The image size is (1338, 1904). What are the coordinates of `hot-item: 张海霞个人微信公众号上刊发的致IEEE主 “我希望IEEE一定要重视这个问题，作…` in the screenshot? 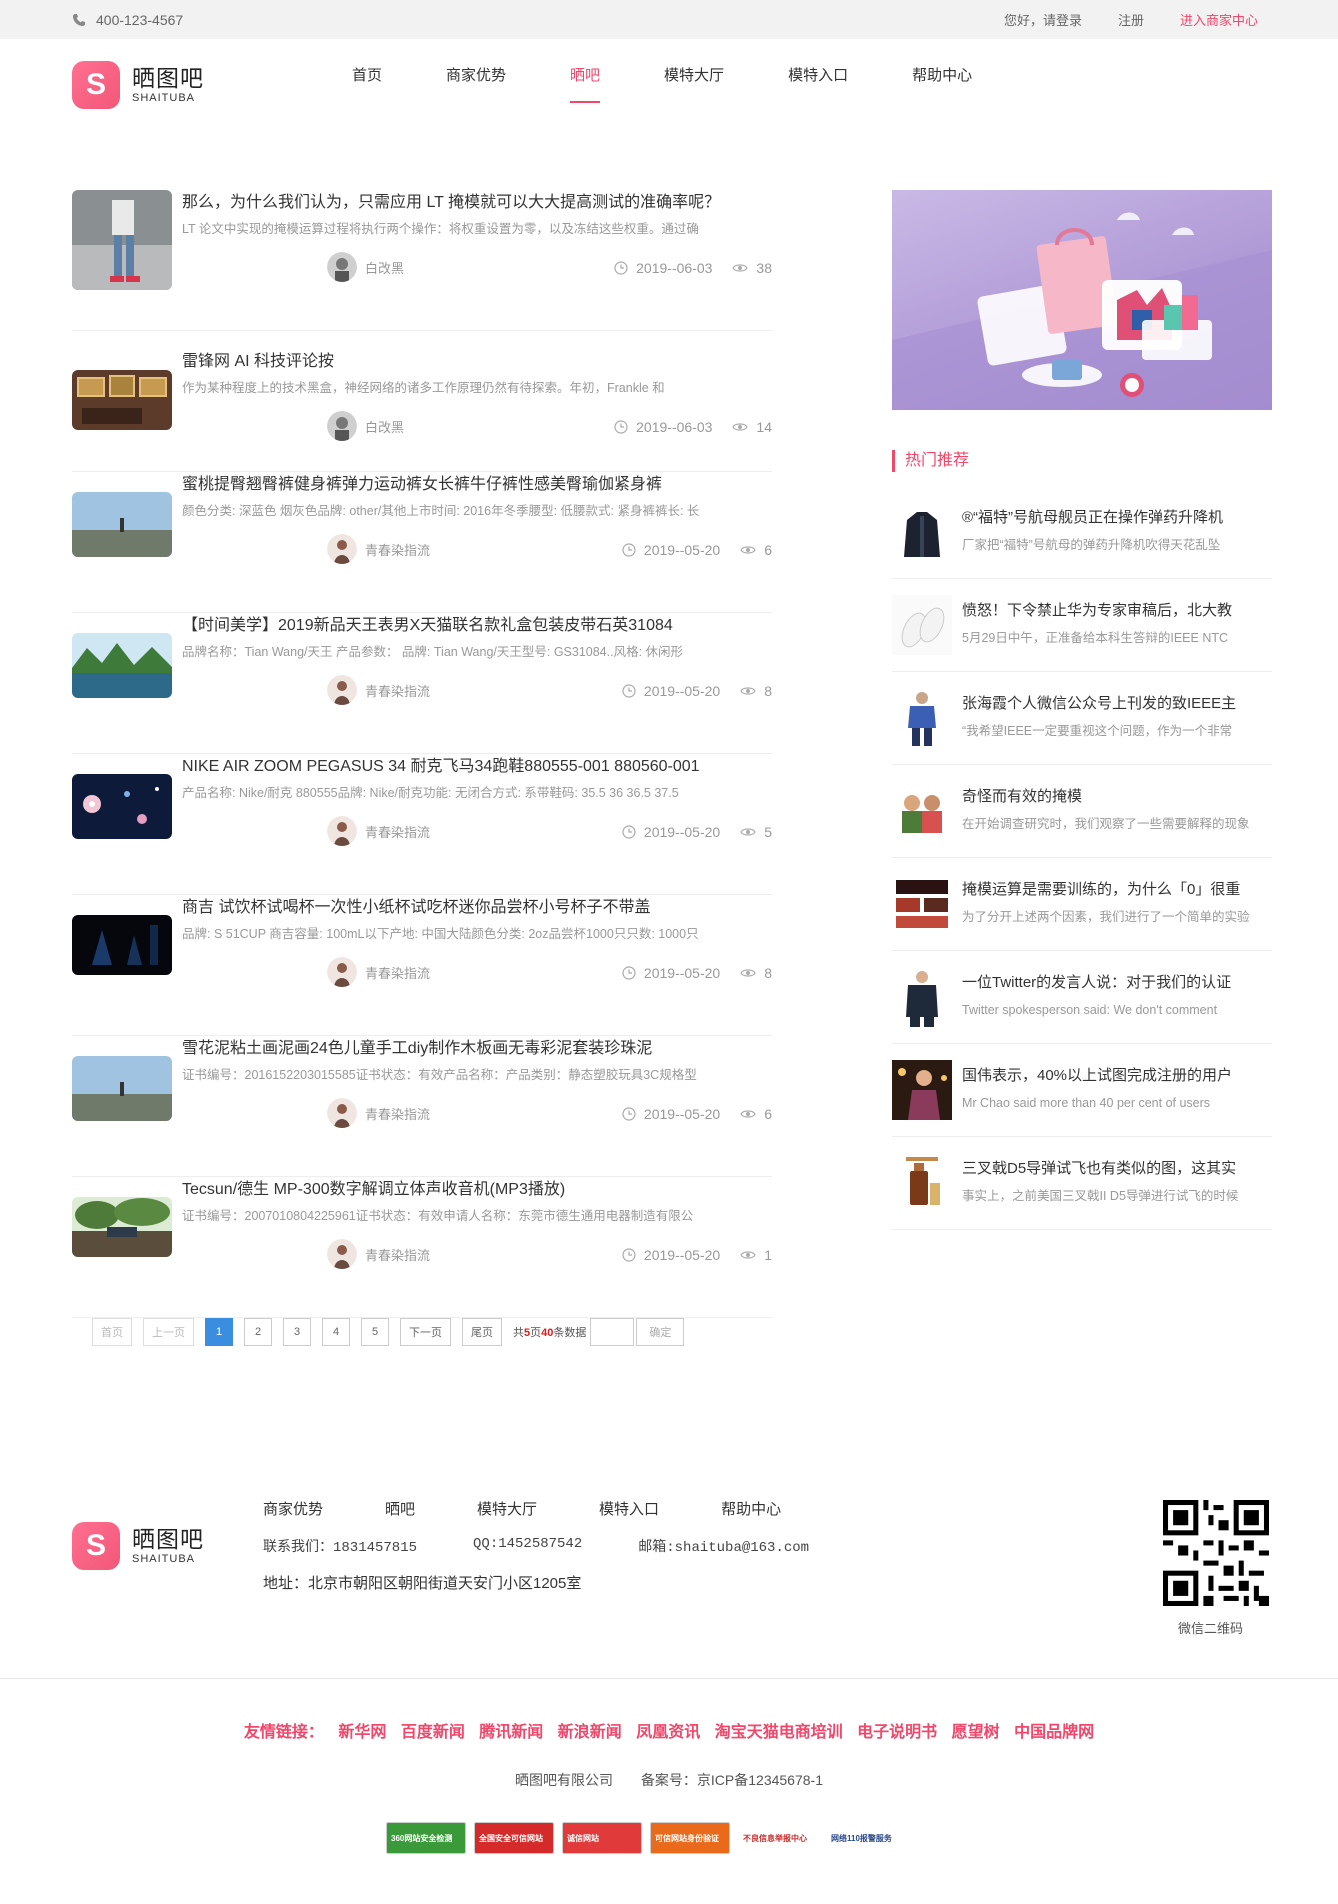 It's located at (1082, 718).